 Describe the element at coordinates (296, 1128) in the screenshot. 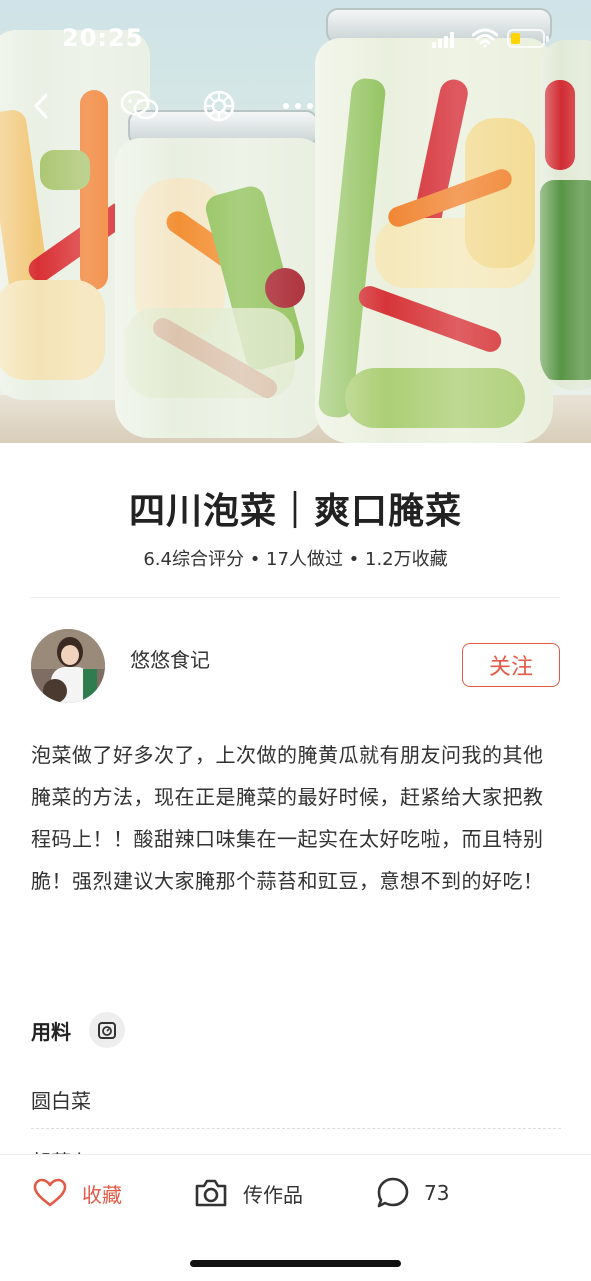

I see `ingredient-divider` at that location.